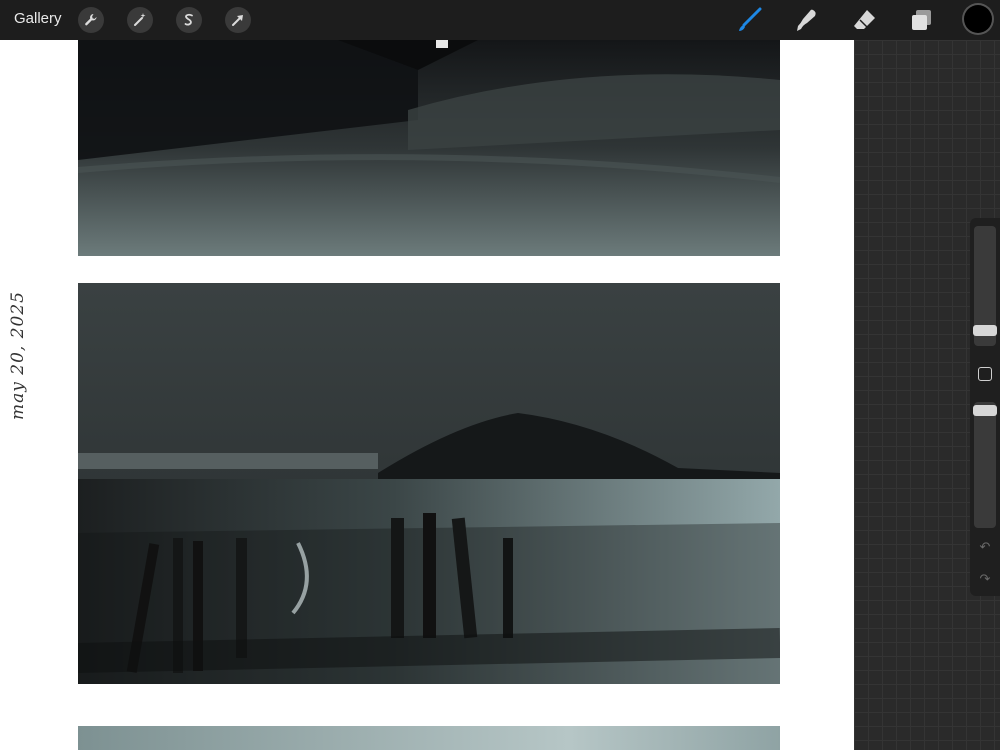 This screenshot has width=1000, height=750. What do you see at coordinates (985, 410) in the screenshot?
I see `opacity-slider-thumb` at bounding box center [985, 410].